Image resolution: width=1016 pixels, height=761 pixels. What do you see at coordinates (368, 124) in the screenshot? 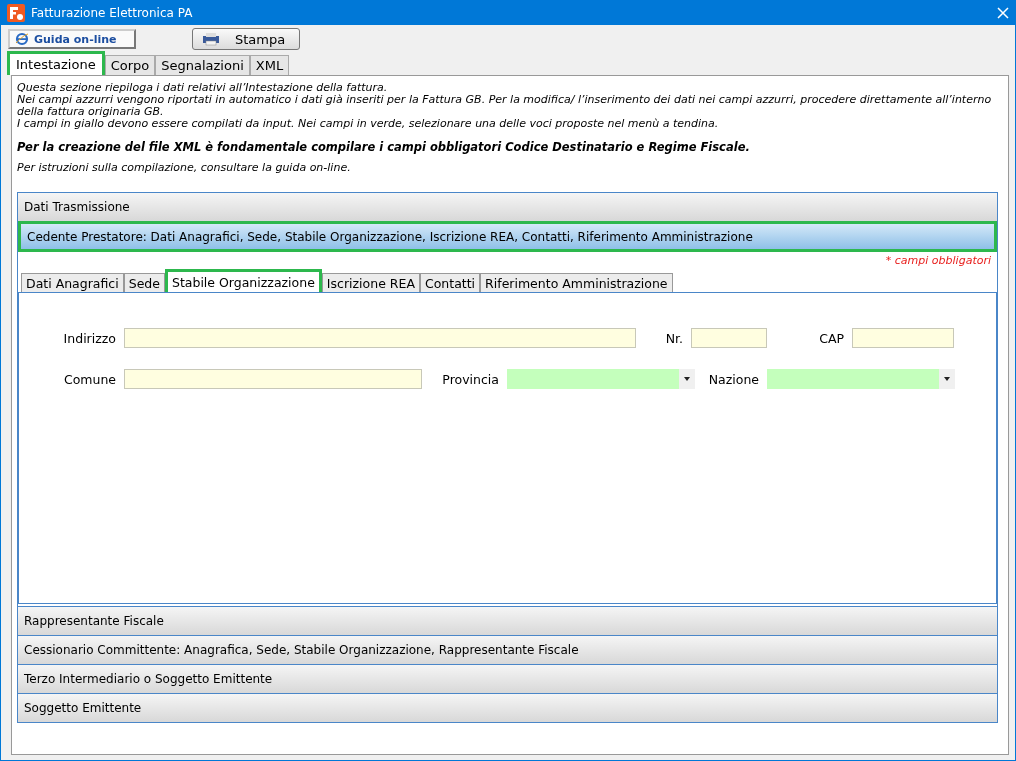
I see `info-text: I campi in giallo devono essere compilati da input. Nei campi in verde, selezionare una delle voci proposte nel menù a tendina.` at bounding box center [368, 124].